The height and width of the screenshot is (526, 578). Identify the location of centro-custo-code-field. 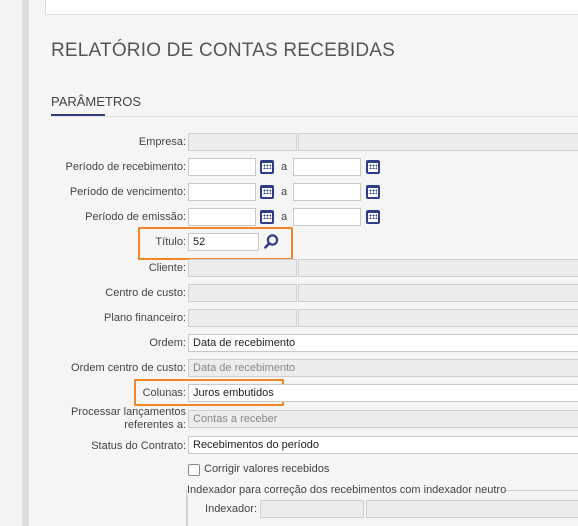
(242, 293).